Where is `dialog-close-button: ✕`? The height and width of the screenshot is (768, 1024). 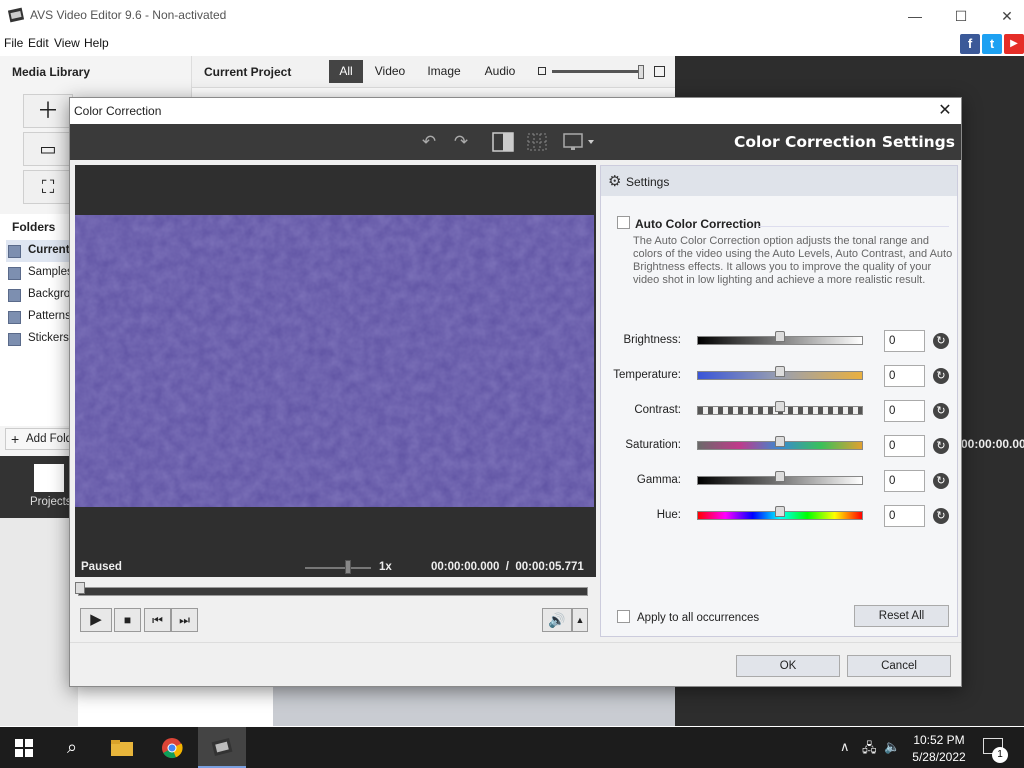
dialog-close-button: ✕ is located at coordinates (945, 111).